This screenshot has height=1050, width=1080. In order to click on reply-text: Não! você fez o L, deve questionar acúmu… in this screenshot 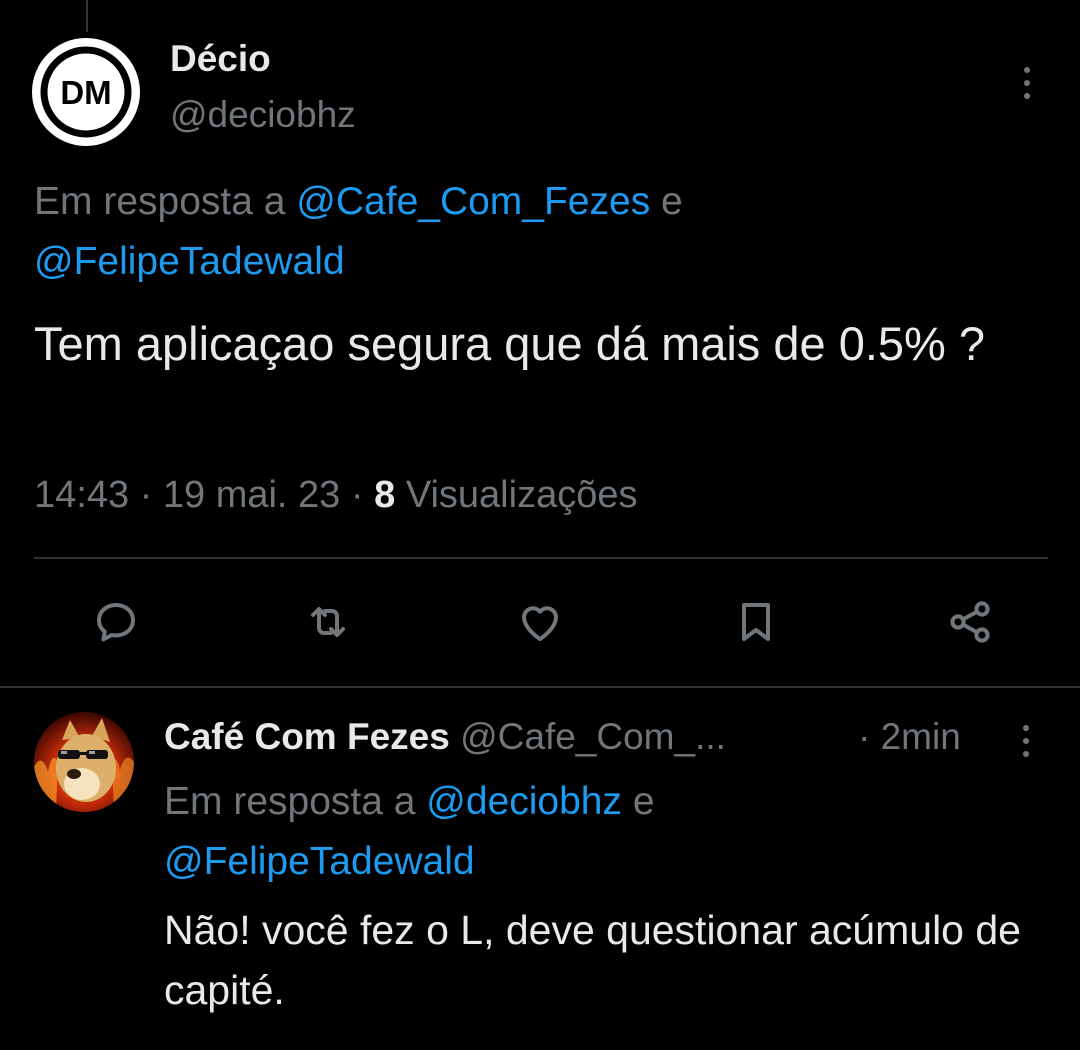, I will do `click(592, 960)`.